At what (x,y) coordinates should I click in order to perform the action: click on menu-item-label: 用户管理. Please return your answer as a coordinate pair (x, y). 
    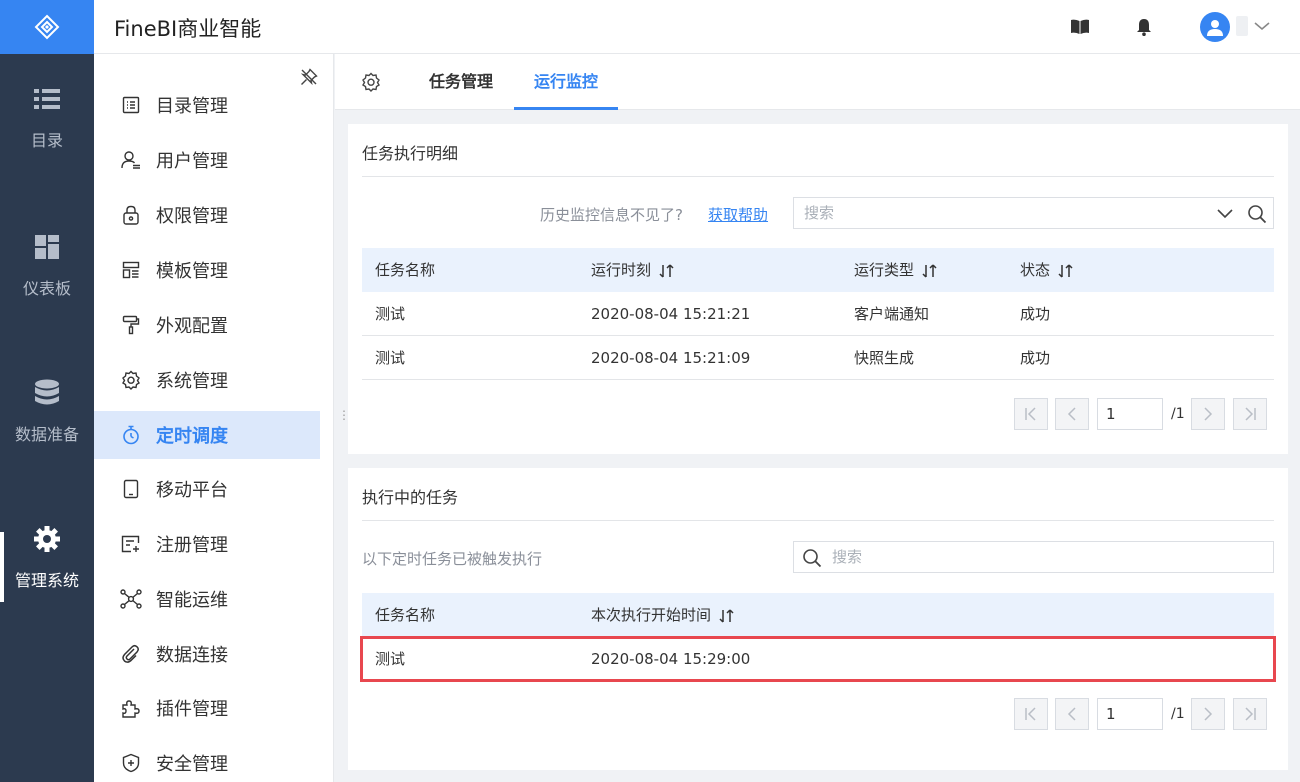
    Looking at the image, I should click on (192, 161).